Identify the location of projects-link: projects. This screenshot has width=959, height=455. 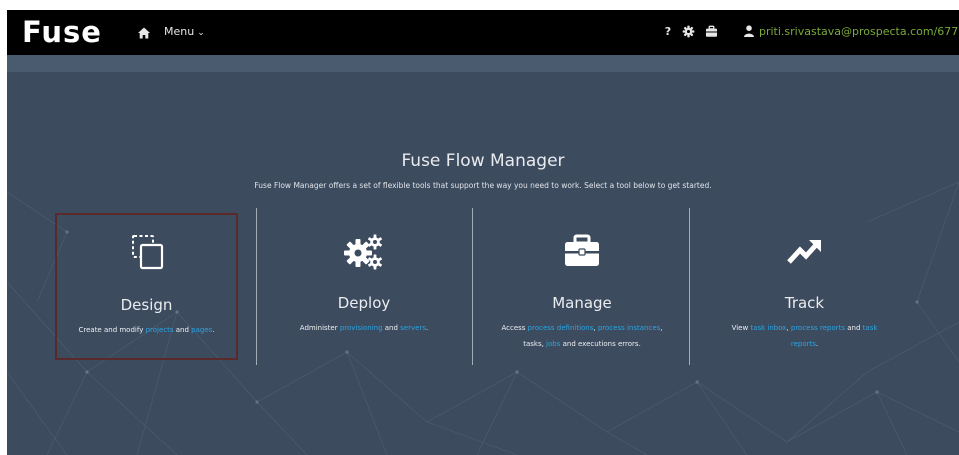
(160, 330).